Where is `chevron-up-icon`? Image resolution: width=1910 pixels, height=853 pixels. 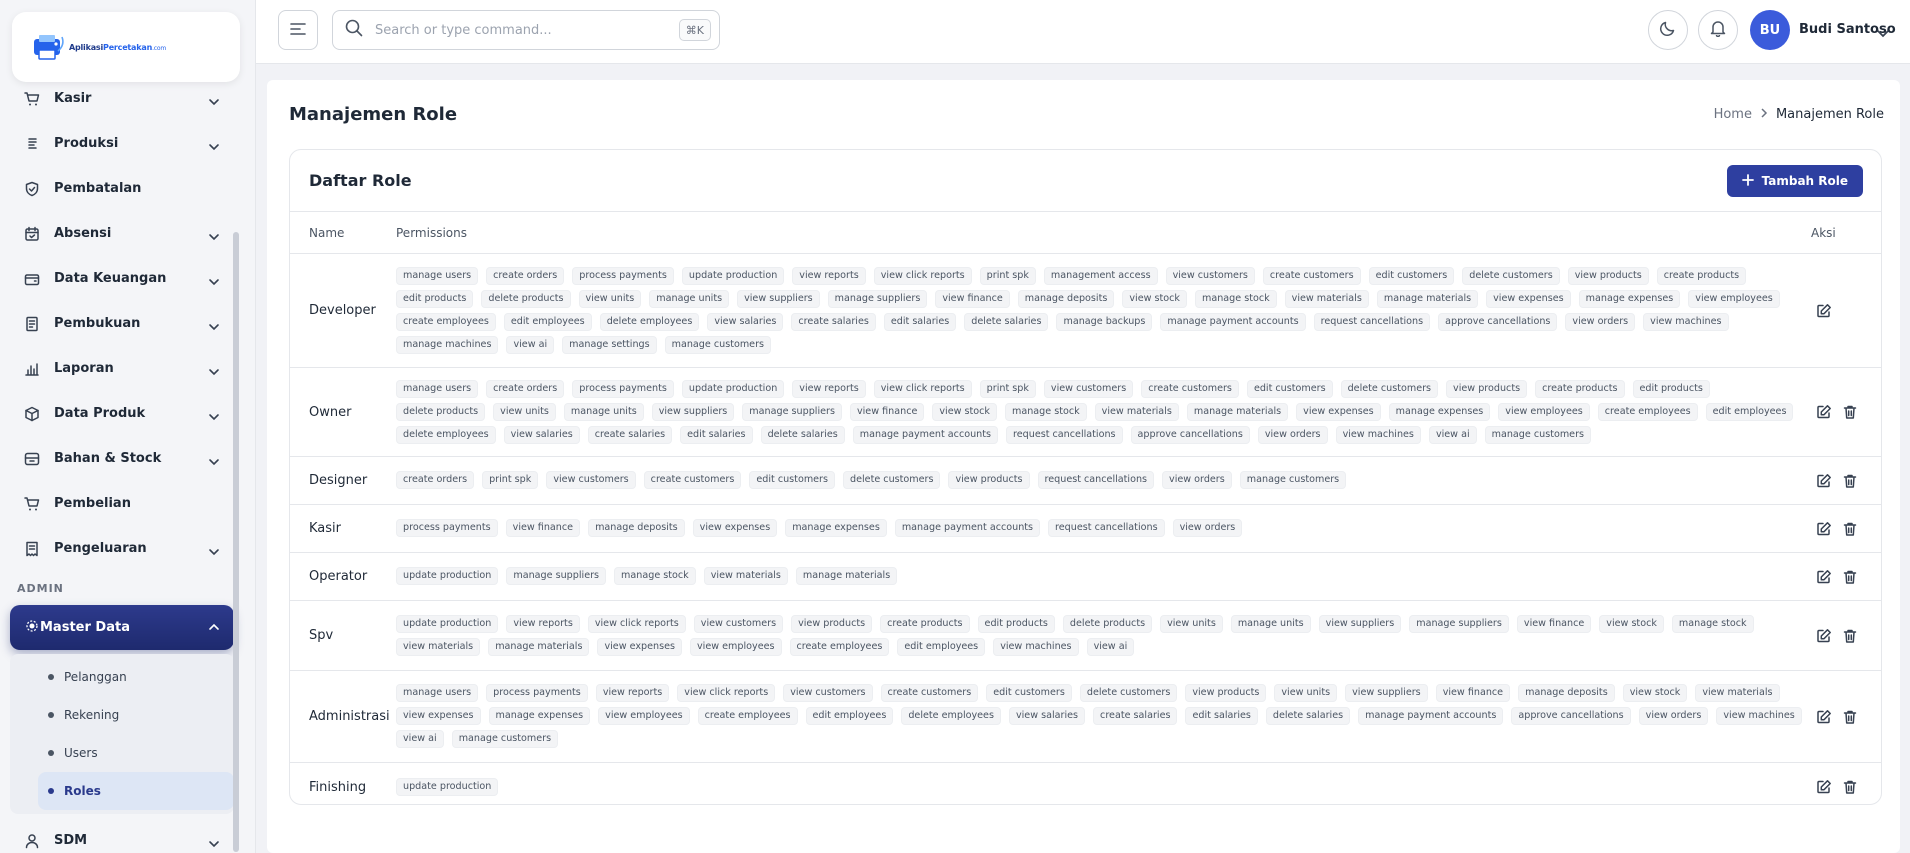
chevron-up-icon is located at coordinates (214, 627).